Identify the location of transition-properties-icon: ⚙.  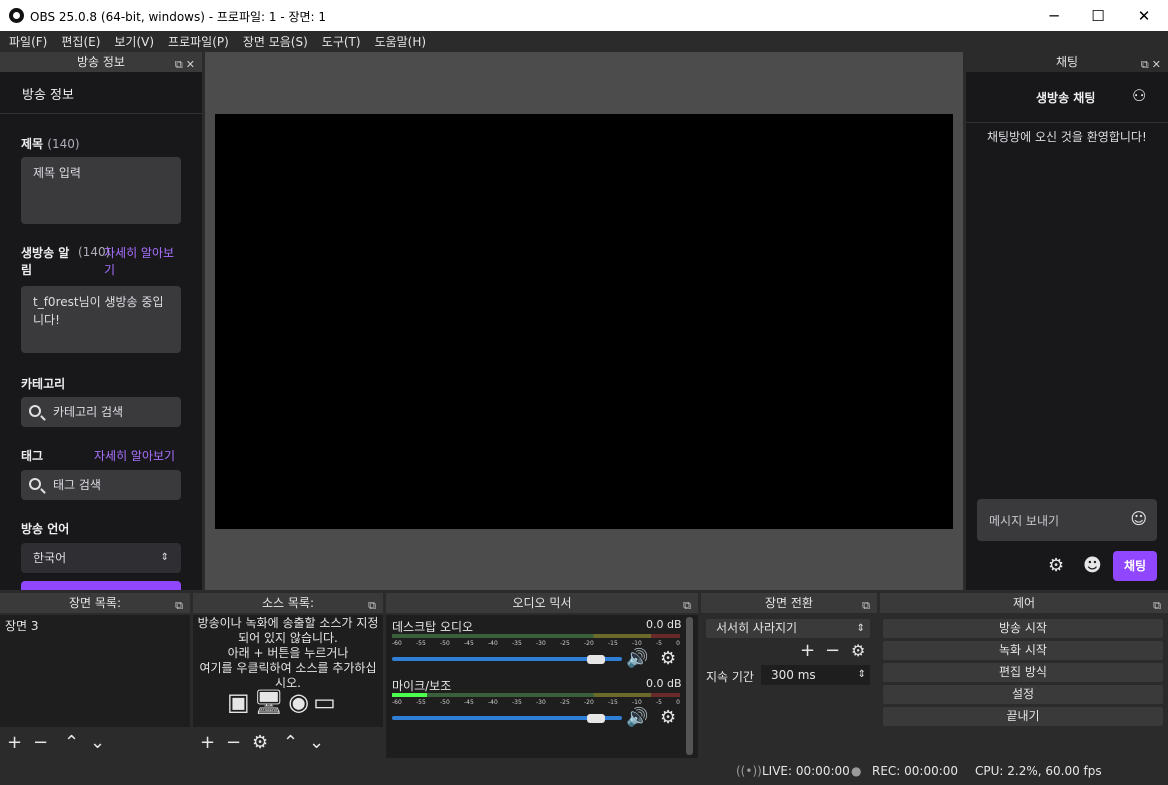
(858, 651).